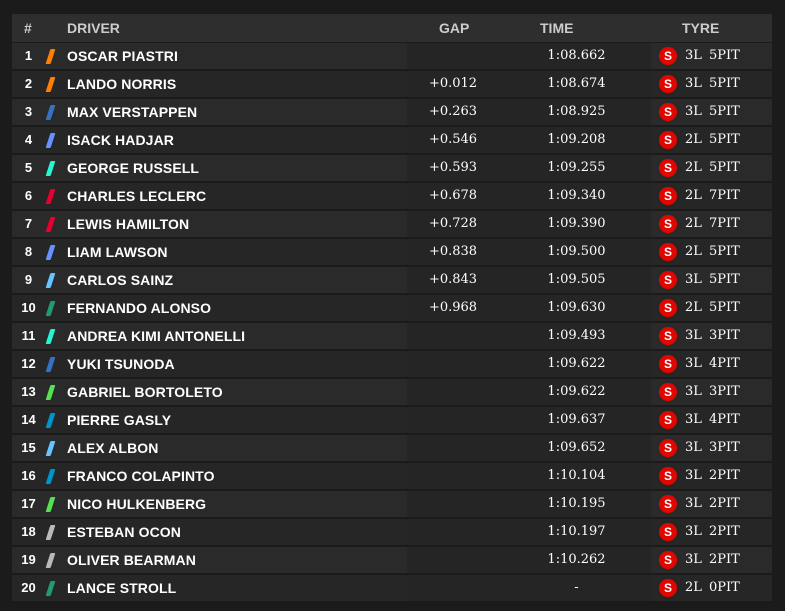 The height and width of the screenshot is (611, 785). What do you see at coordinates (137, 196) in the screenshot?
I see `driver-name: CHARLES LECLERC` at bounding box center [137, 196].